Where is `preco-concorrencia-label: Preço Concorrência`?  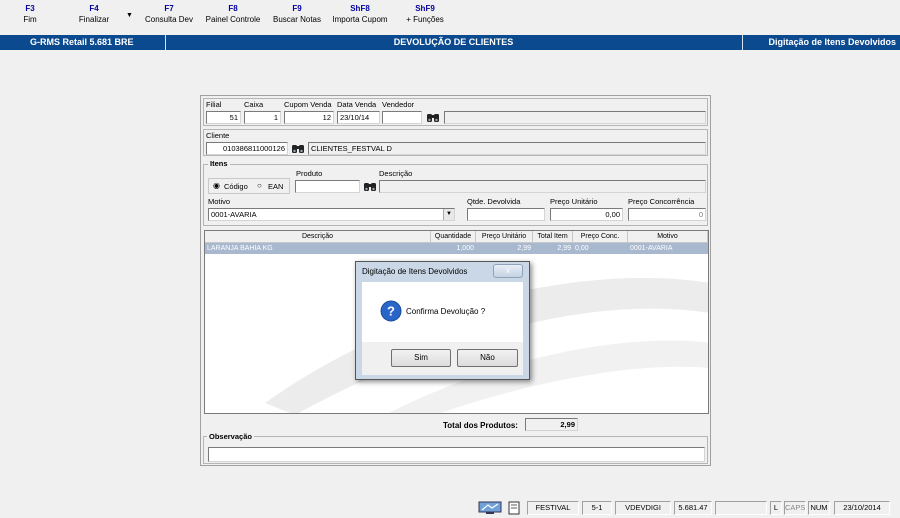
preco-concorrencia-label: Preço Concorrência is located at coordinates (661, 201).